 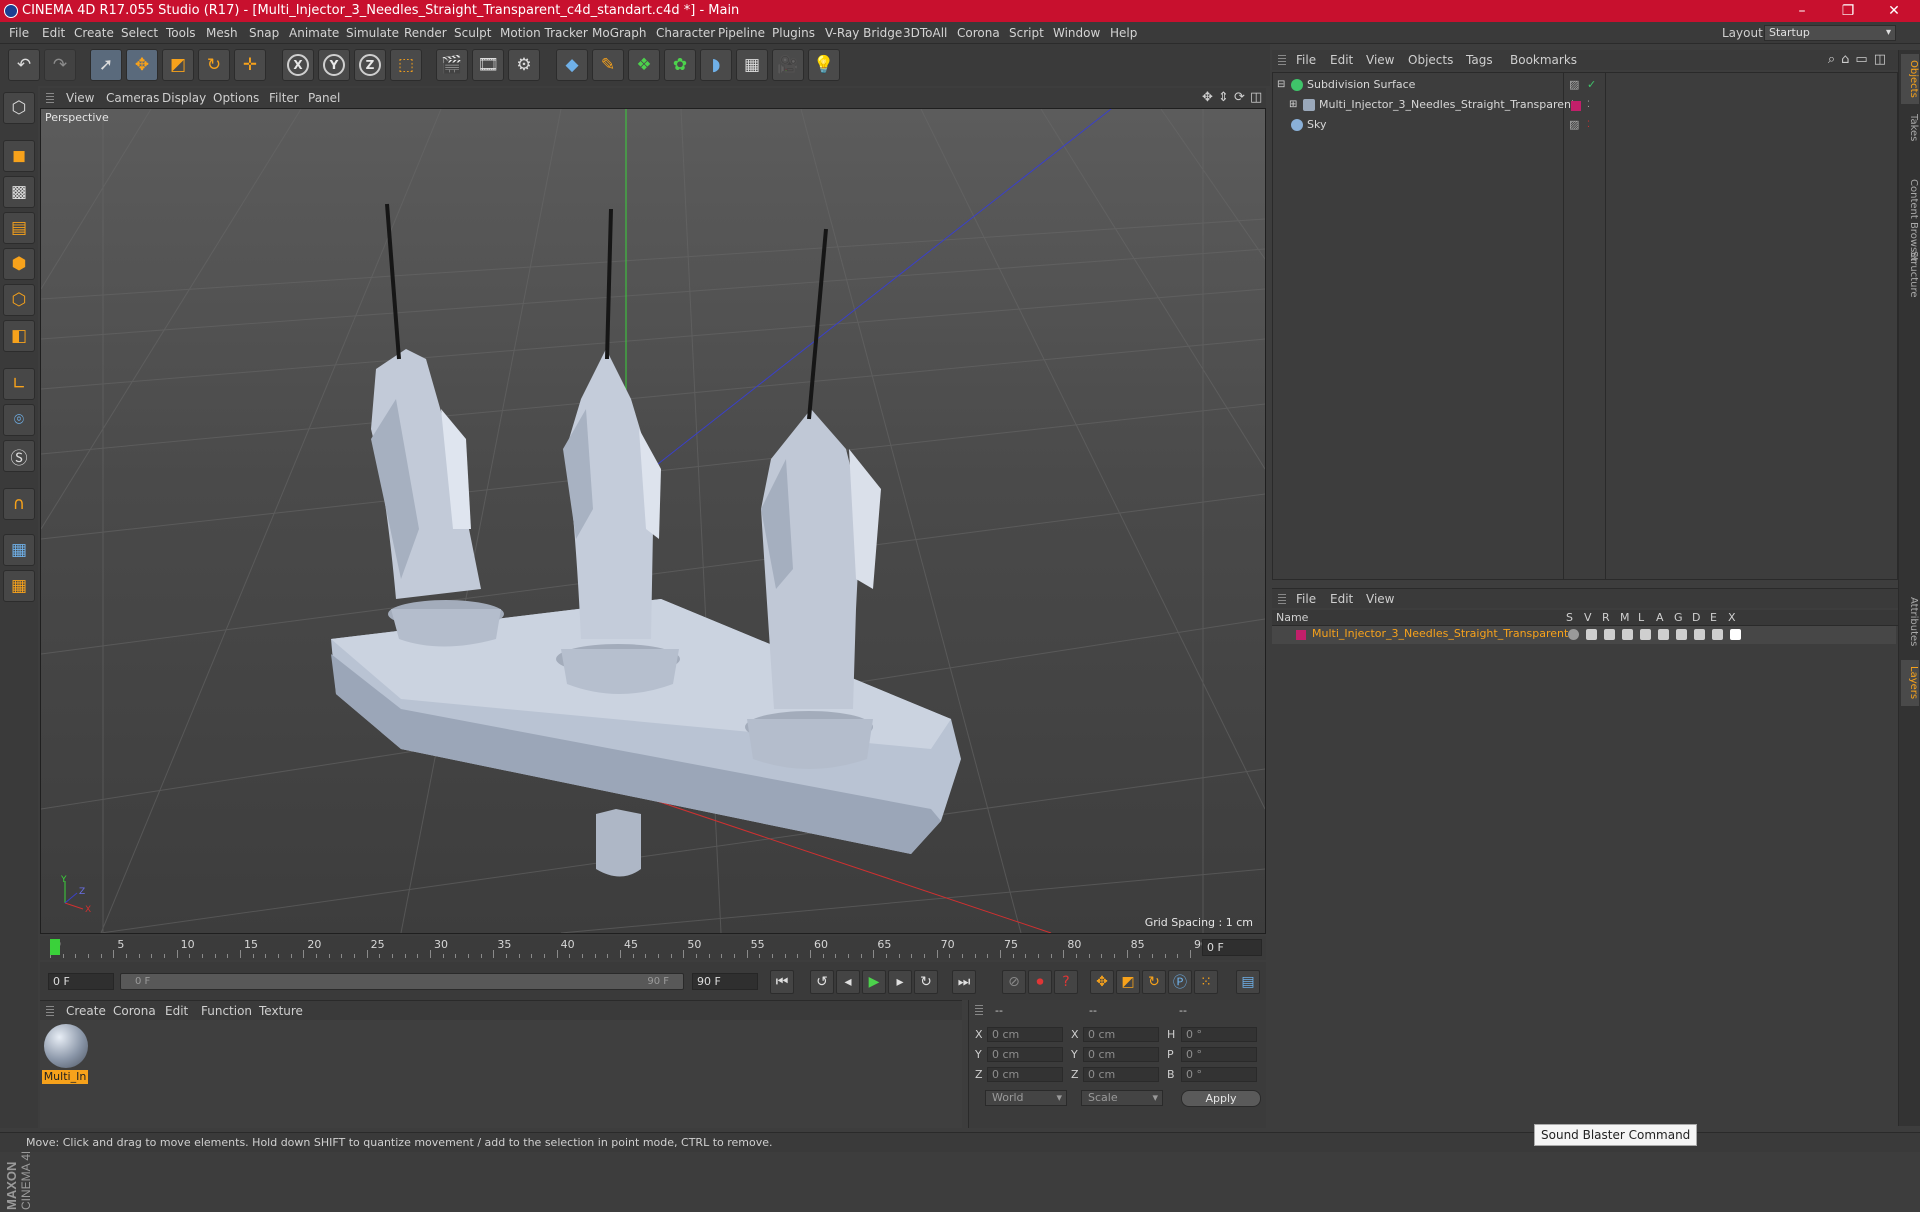 I want to click on model-mode-button: ◼, so click(x=19, y=156).